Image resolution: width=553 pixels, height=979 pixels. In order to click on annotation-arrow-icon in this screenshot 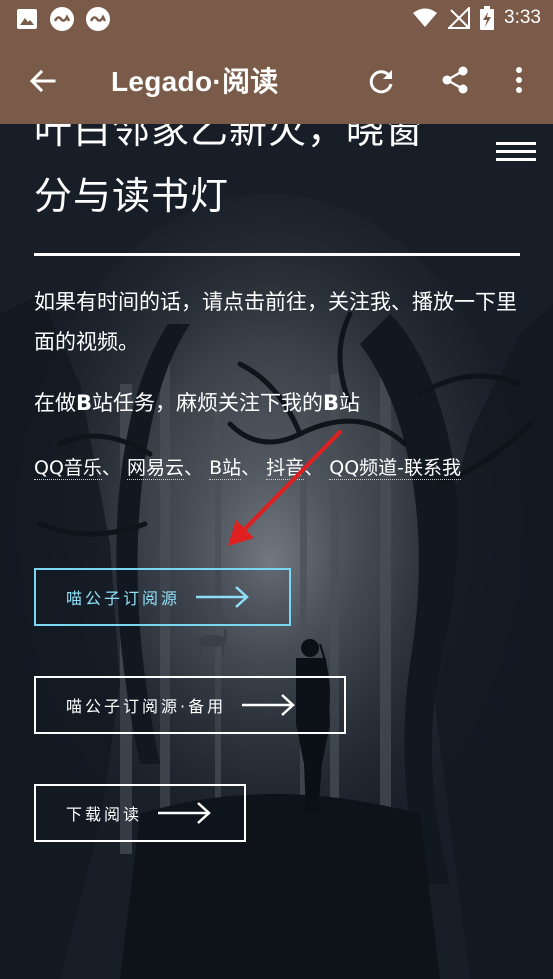, I will do `click(285, 488)`.